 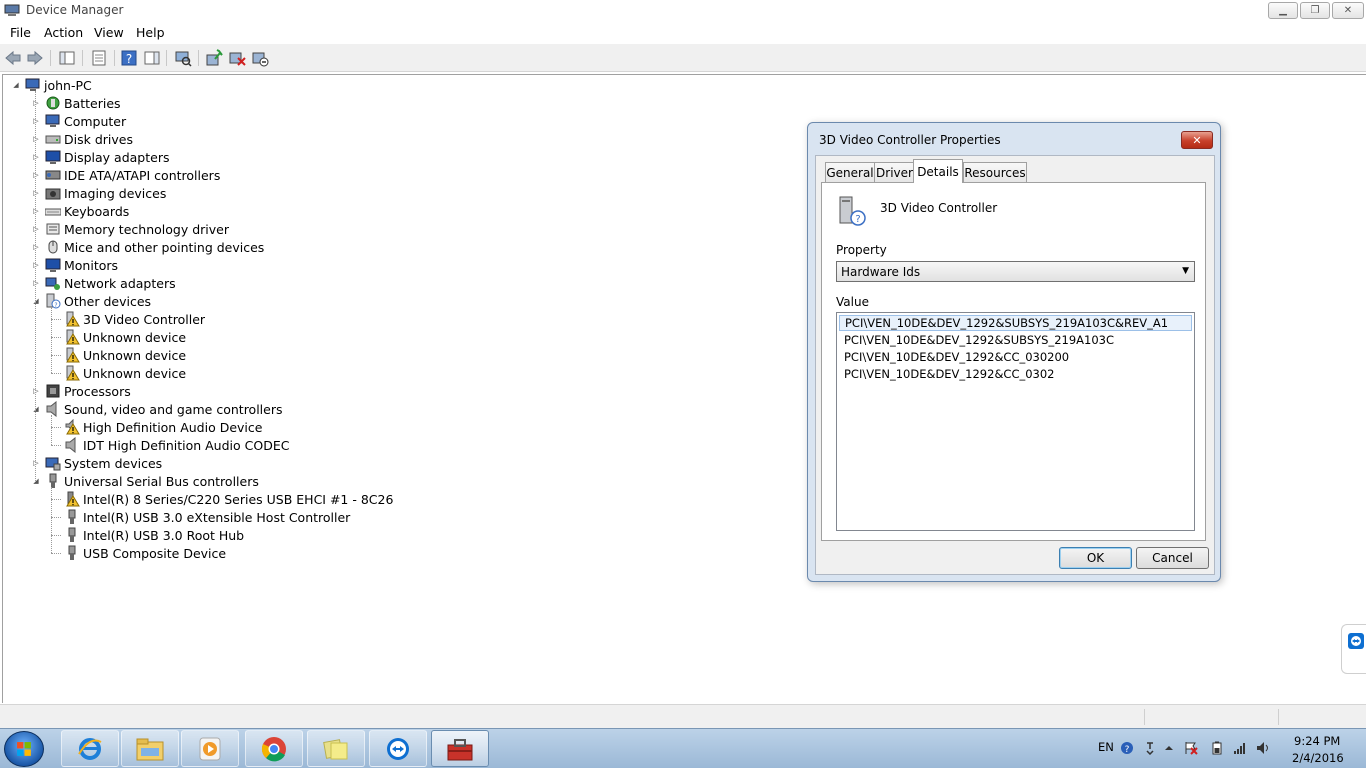 What do you see at coordinates (130, 229) in the screenshot?
I see `tree-category: ▷ Memory technology driver` at bounding box center [130, 229].